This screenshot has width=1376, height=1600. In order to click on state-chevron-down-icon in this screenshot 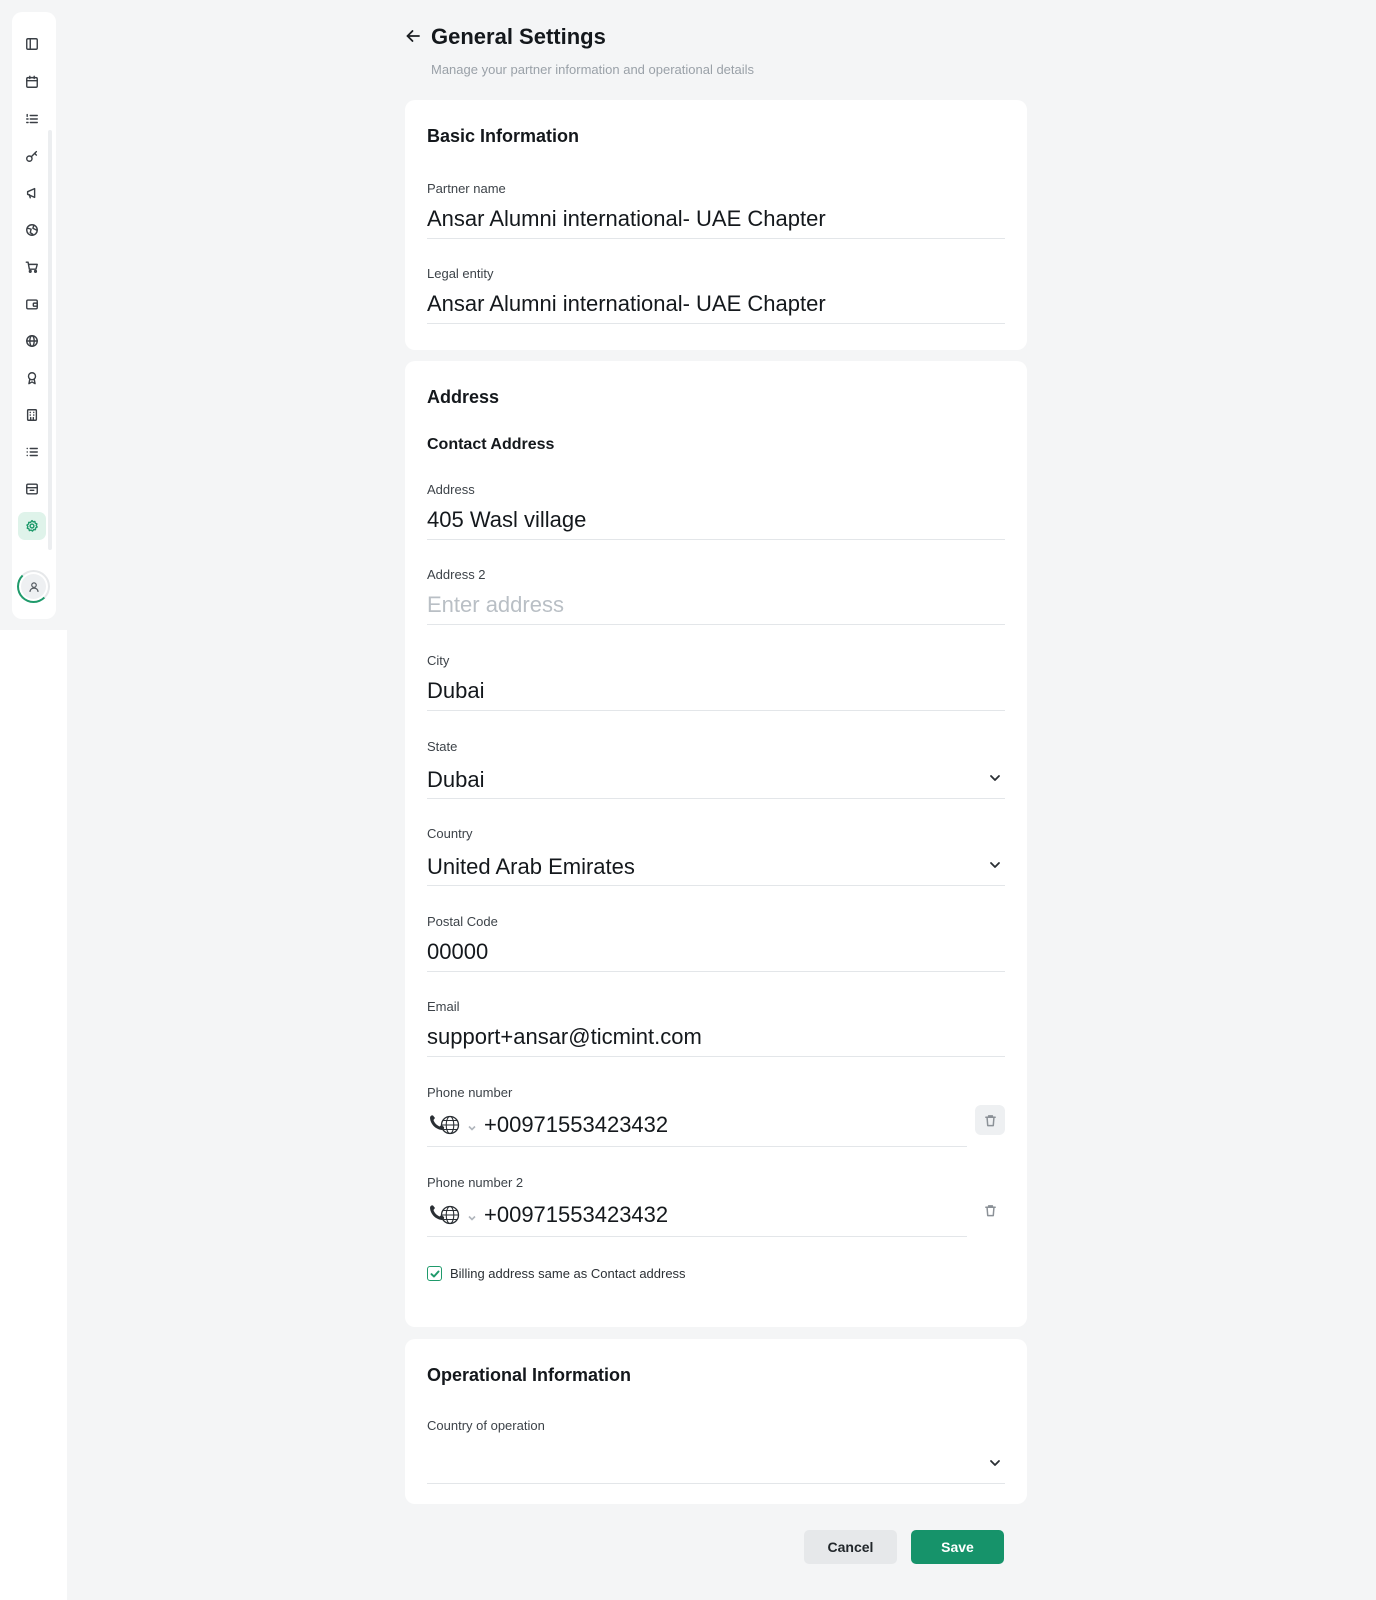, I will do `click(995, 777)`.